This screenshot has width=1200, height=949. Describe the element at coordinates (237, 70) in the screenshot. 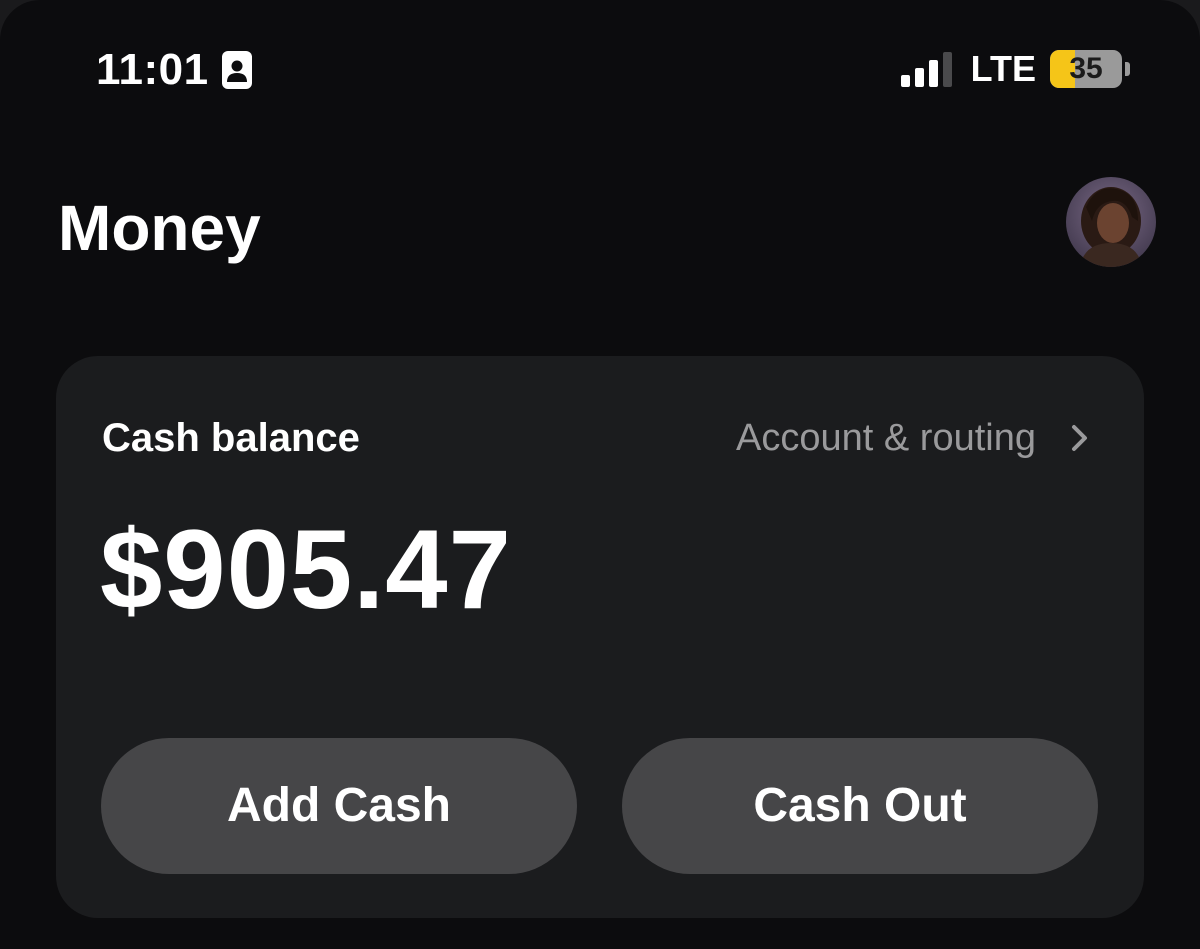

I see `person-card-icon` at that location.